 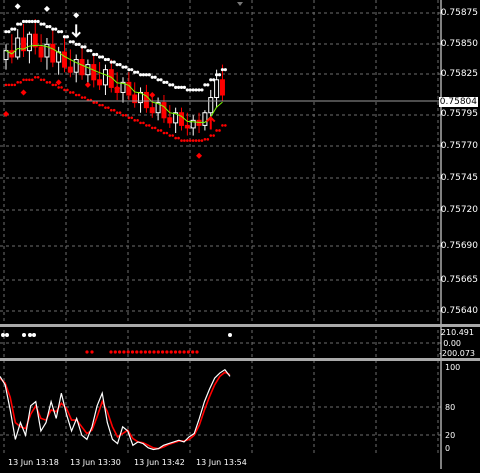 What do you see at coordinates (459, 178) in the screenshot?
I see `price-tick: 0.75745` at bounding box center [459, 178].